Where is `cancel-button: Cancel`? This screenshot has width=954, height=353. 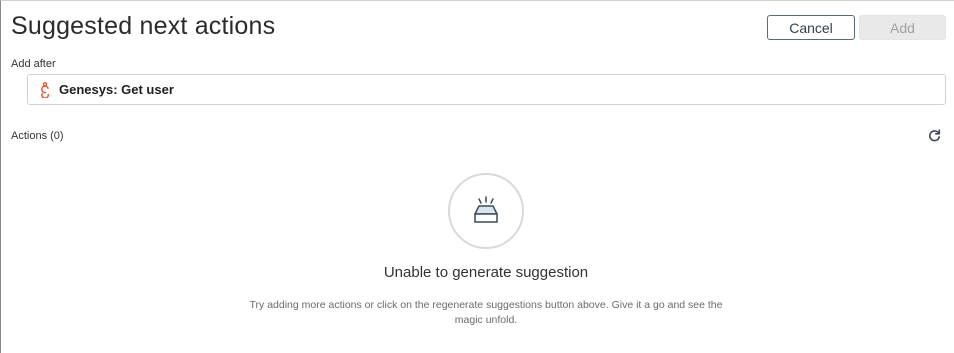 cancel-button: Cancel is located at coordinates (811, 27).